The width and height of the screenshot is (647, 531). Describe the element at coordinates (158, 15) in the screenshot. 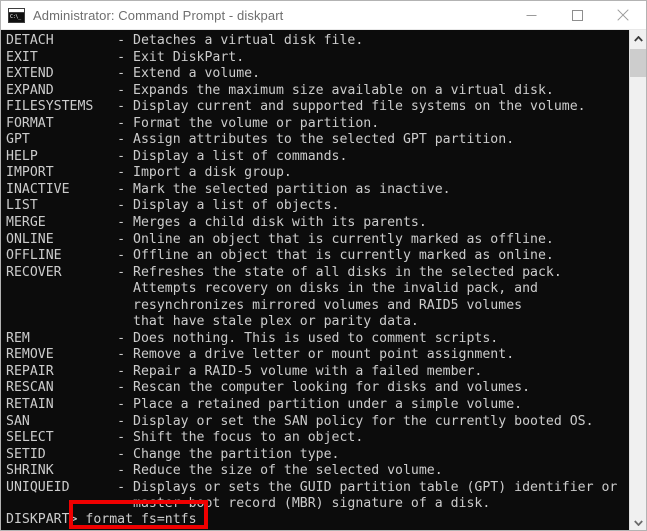

I see `window-title: Administrator: Command Prompt - diskpart` at that location.